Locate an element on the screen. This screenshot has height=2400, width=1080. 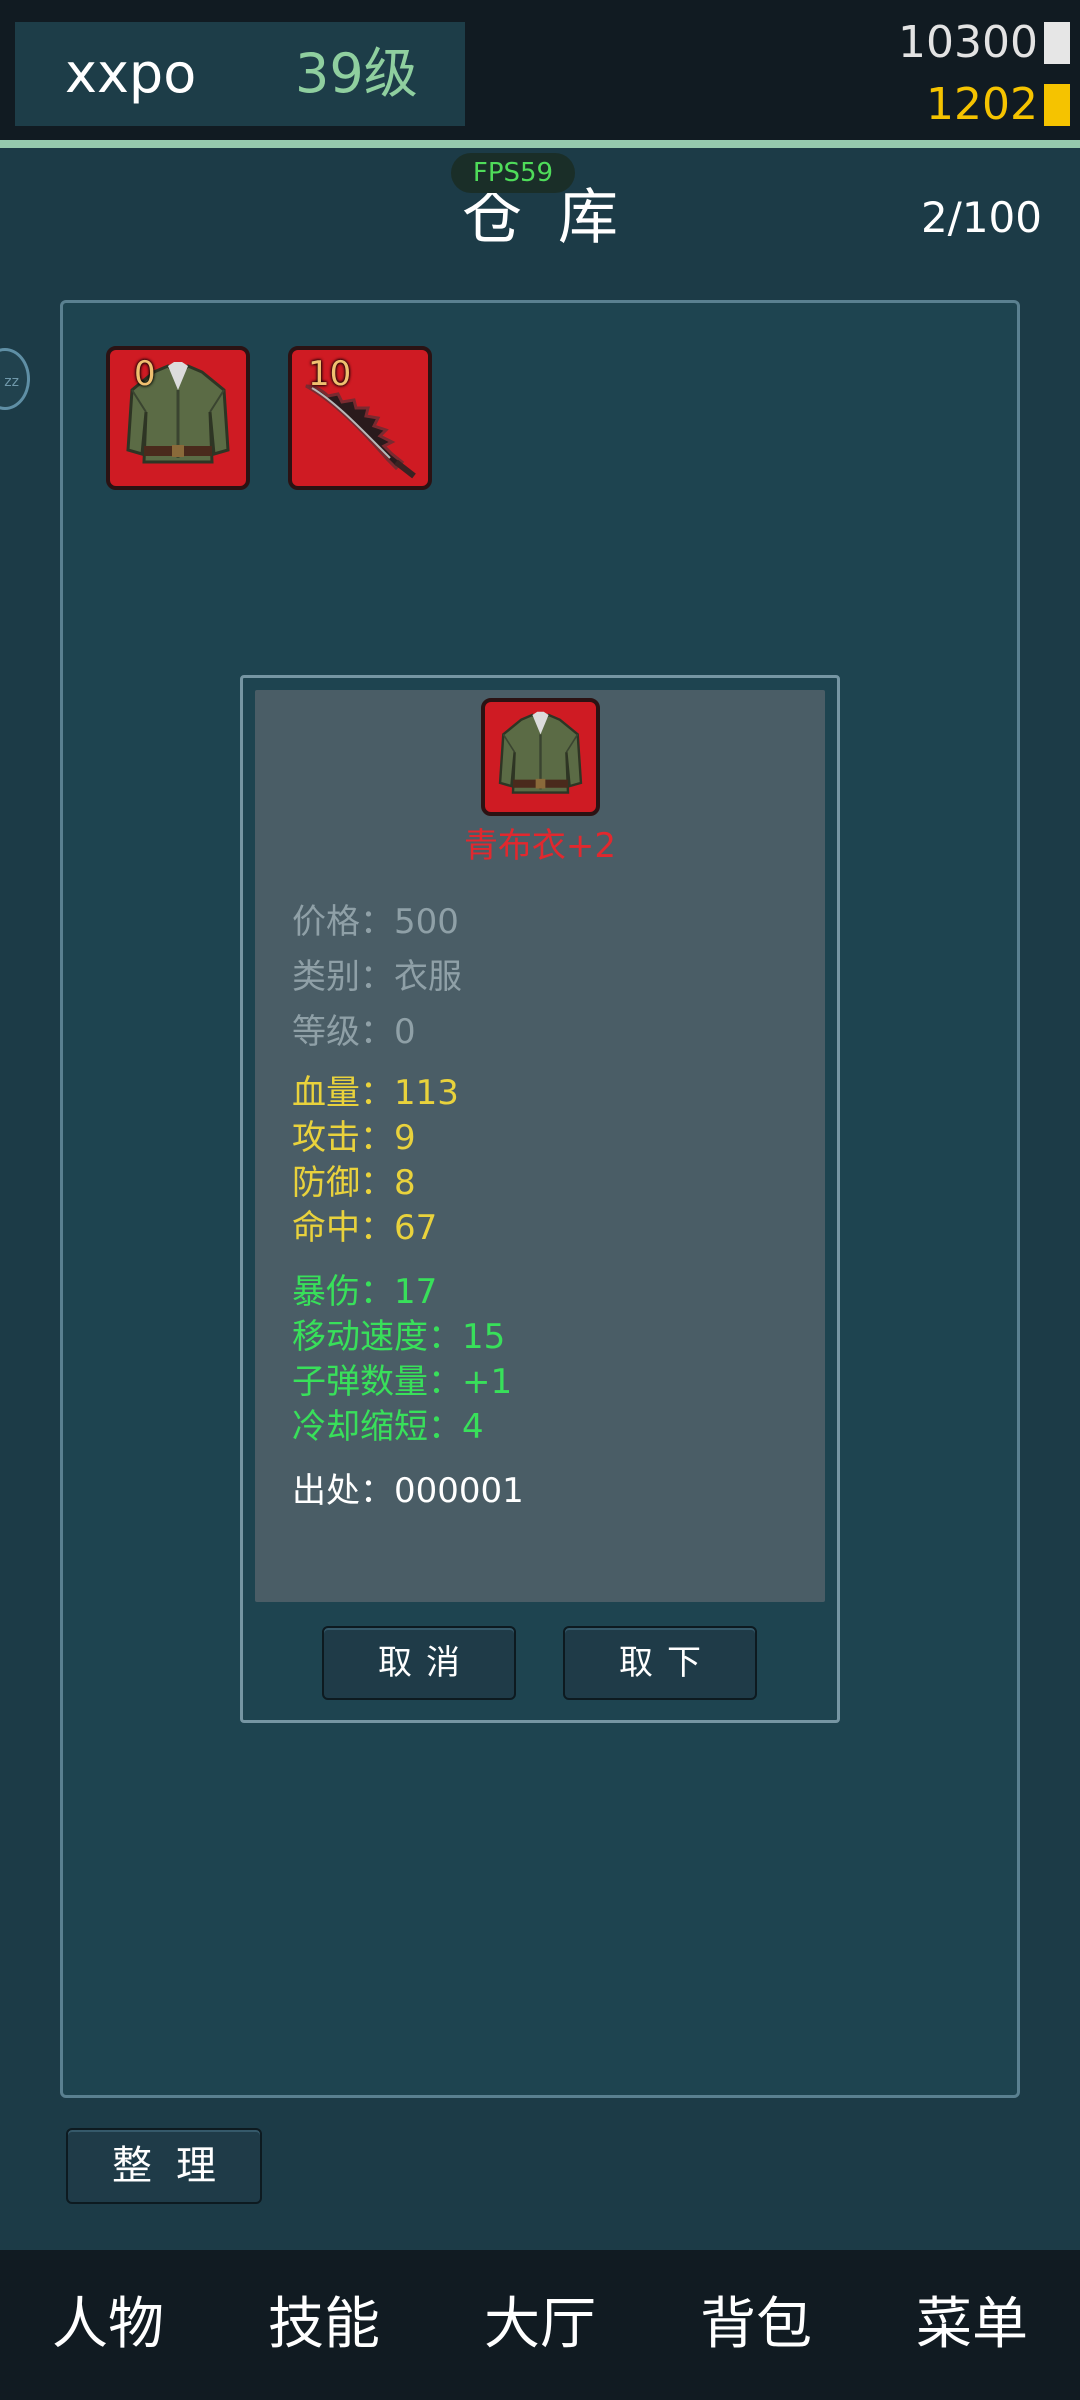
stat-value: 113 is located at coordinates (426, 1093).